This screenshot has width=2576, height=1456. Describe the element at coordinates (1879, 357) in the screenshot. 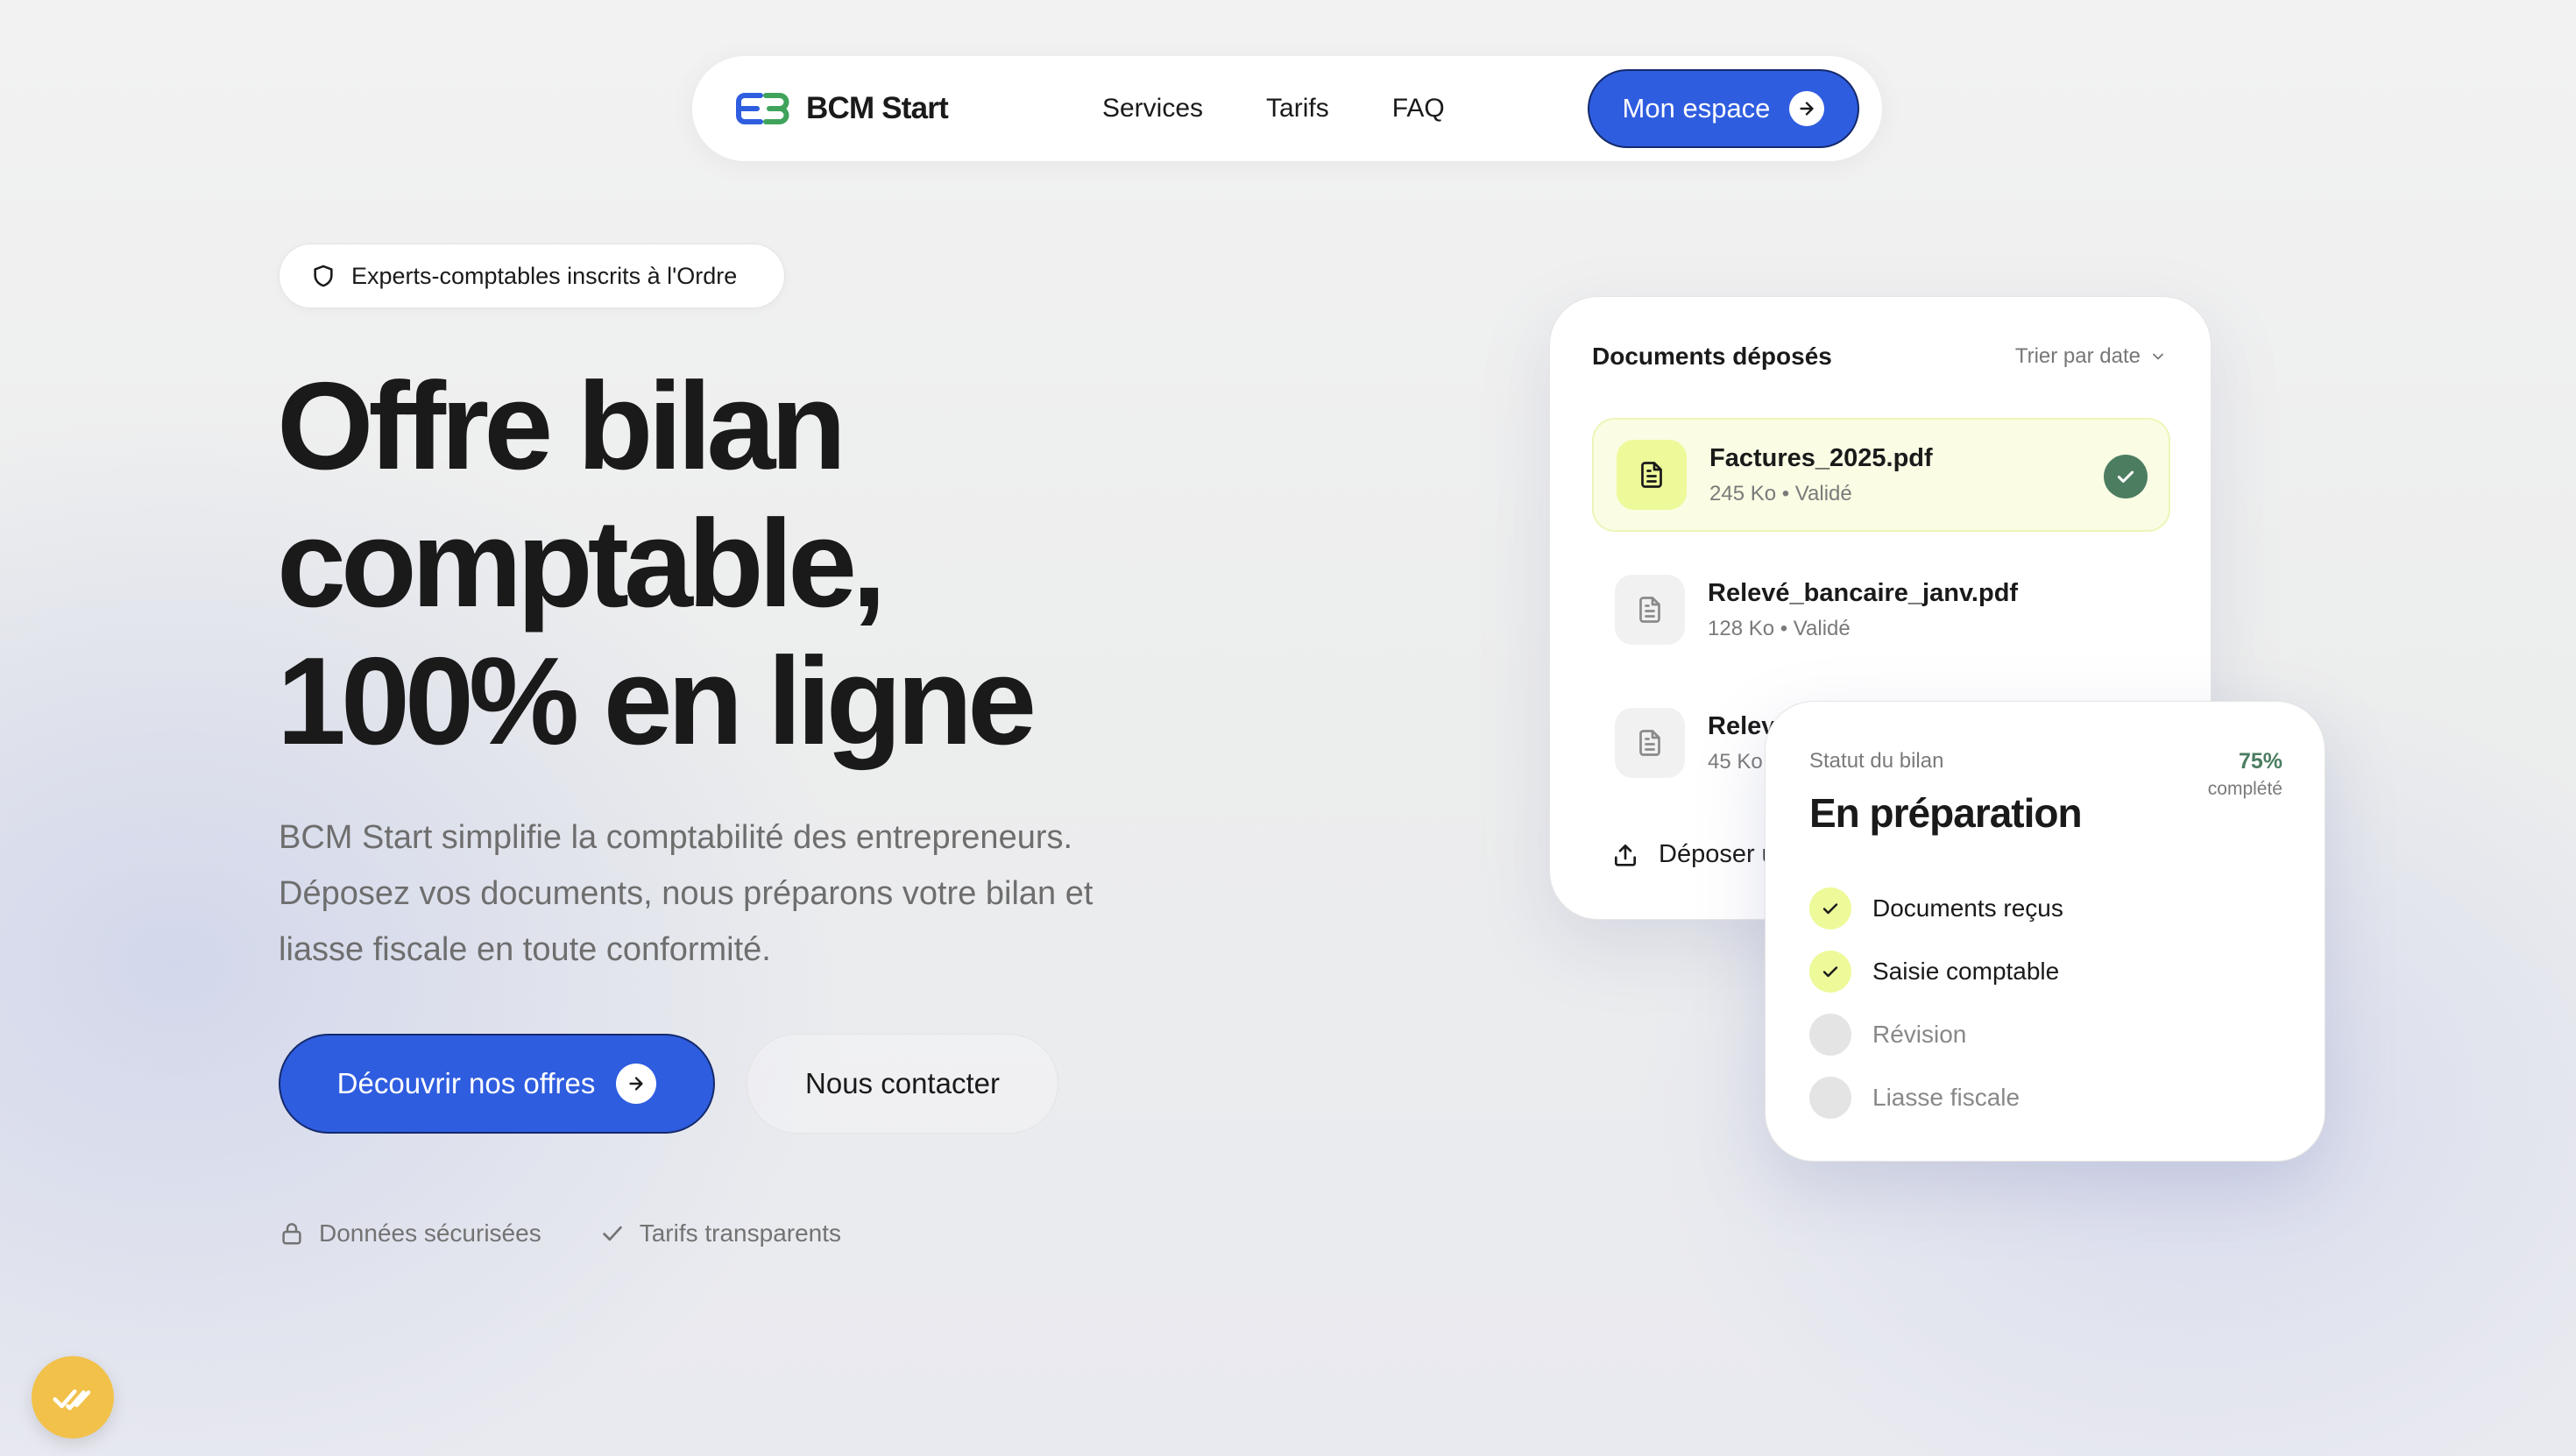

I see `documents-header: Documents déposés Trier par date` at that location.